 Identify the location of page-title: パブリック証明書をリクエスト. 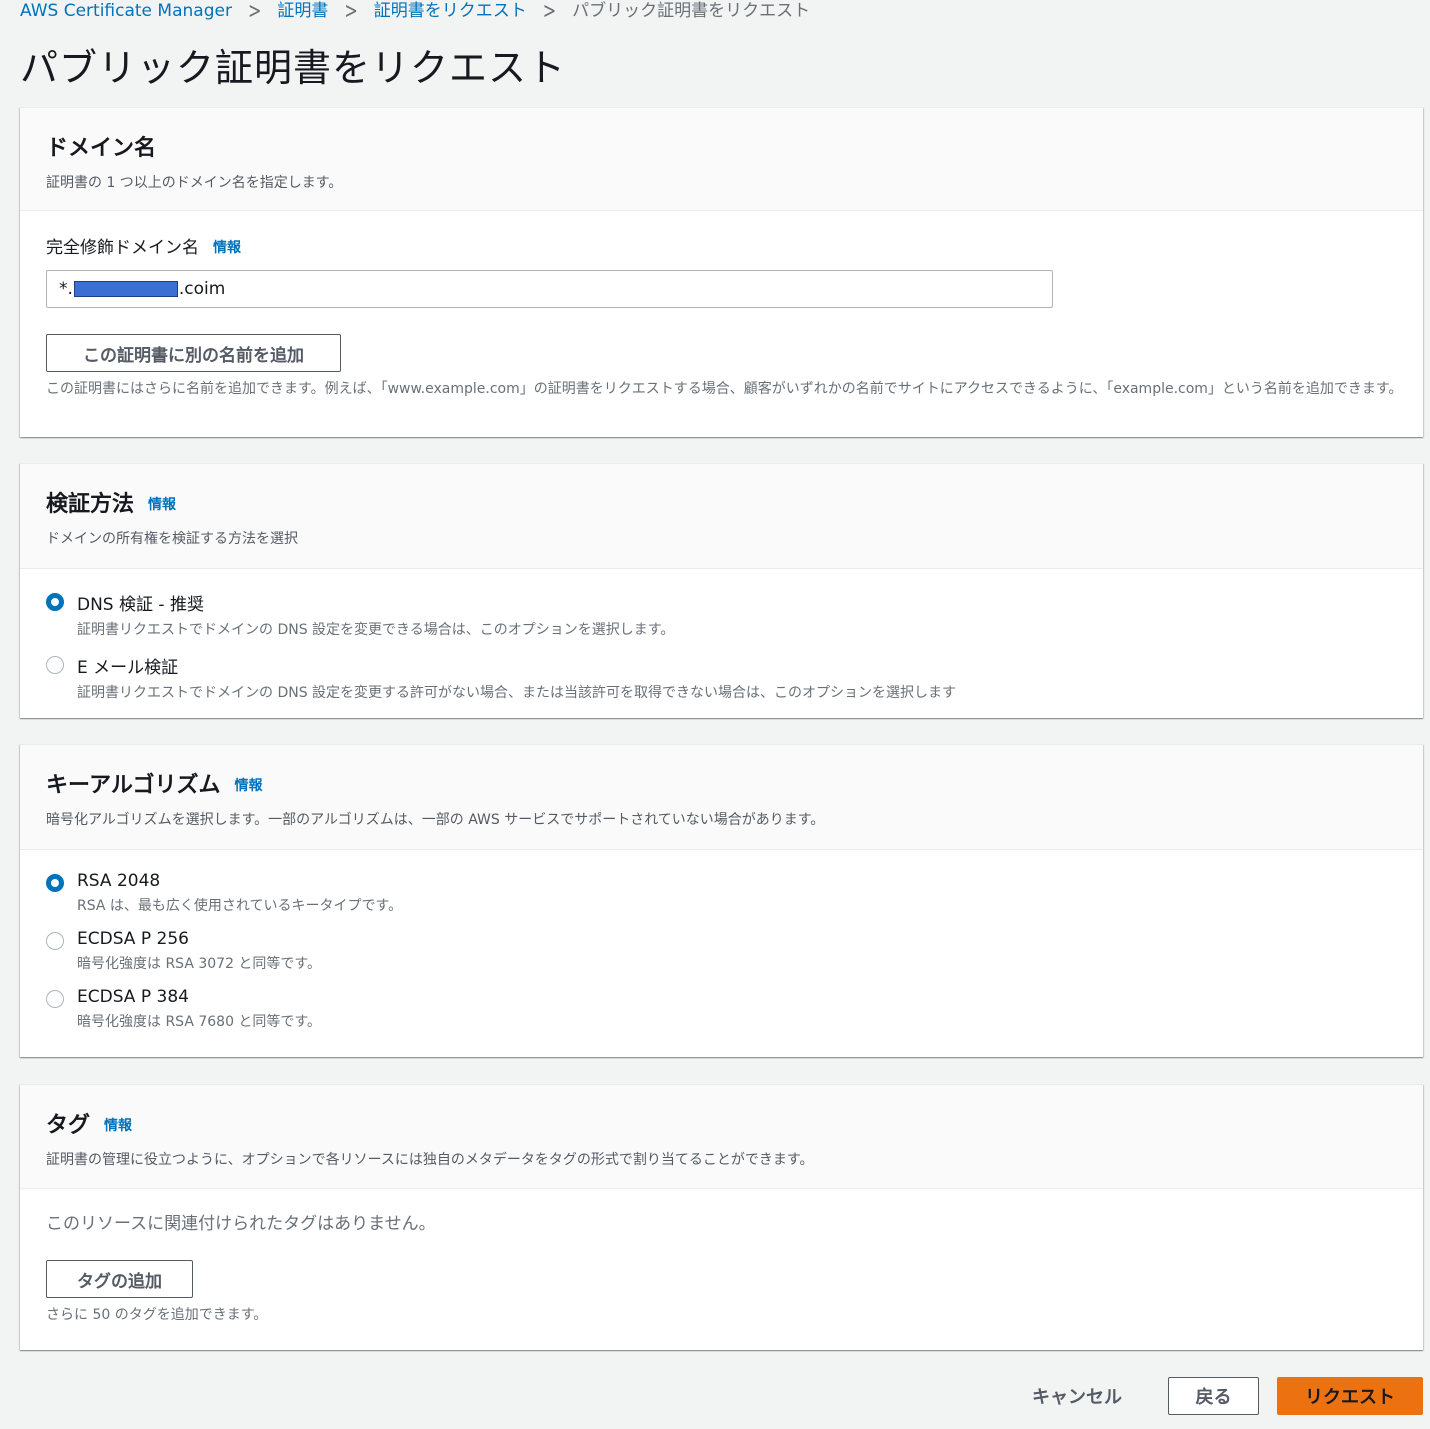
(293, 68).